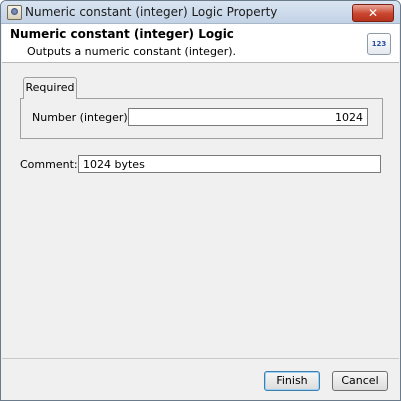 Image resolution: width=401 pixels, height=401 pixels. I want to click on finish-button: Finish, so click(292, 381).